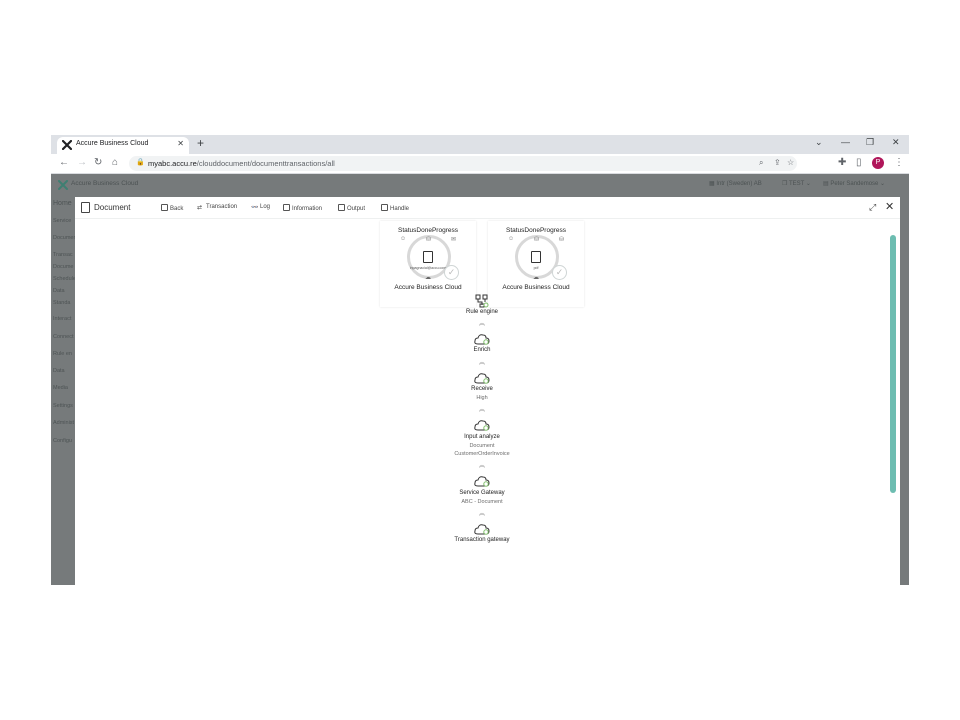  What do you see at coordinates (98, 162) in the screenshot?
I see `reload-icon: ↻` at bounding box center [98, 162].